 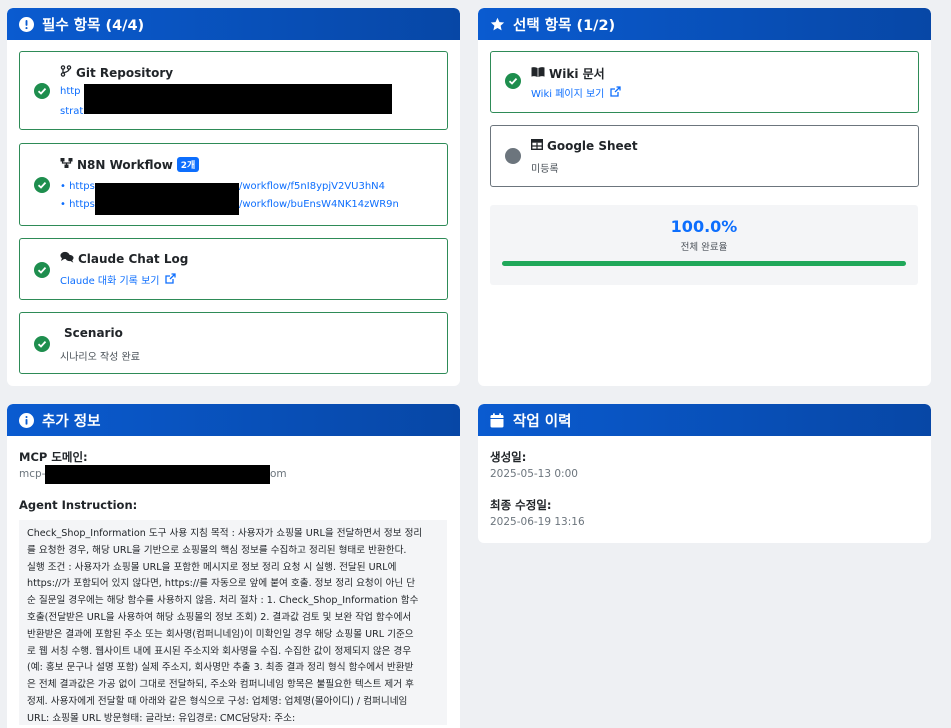 What do you see at coordinates (537, 145) in the screenshot?
I see `table-icon` at bounding box center [537, 145].